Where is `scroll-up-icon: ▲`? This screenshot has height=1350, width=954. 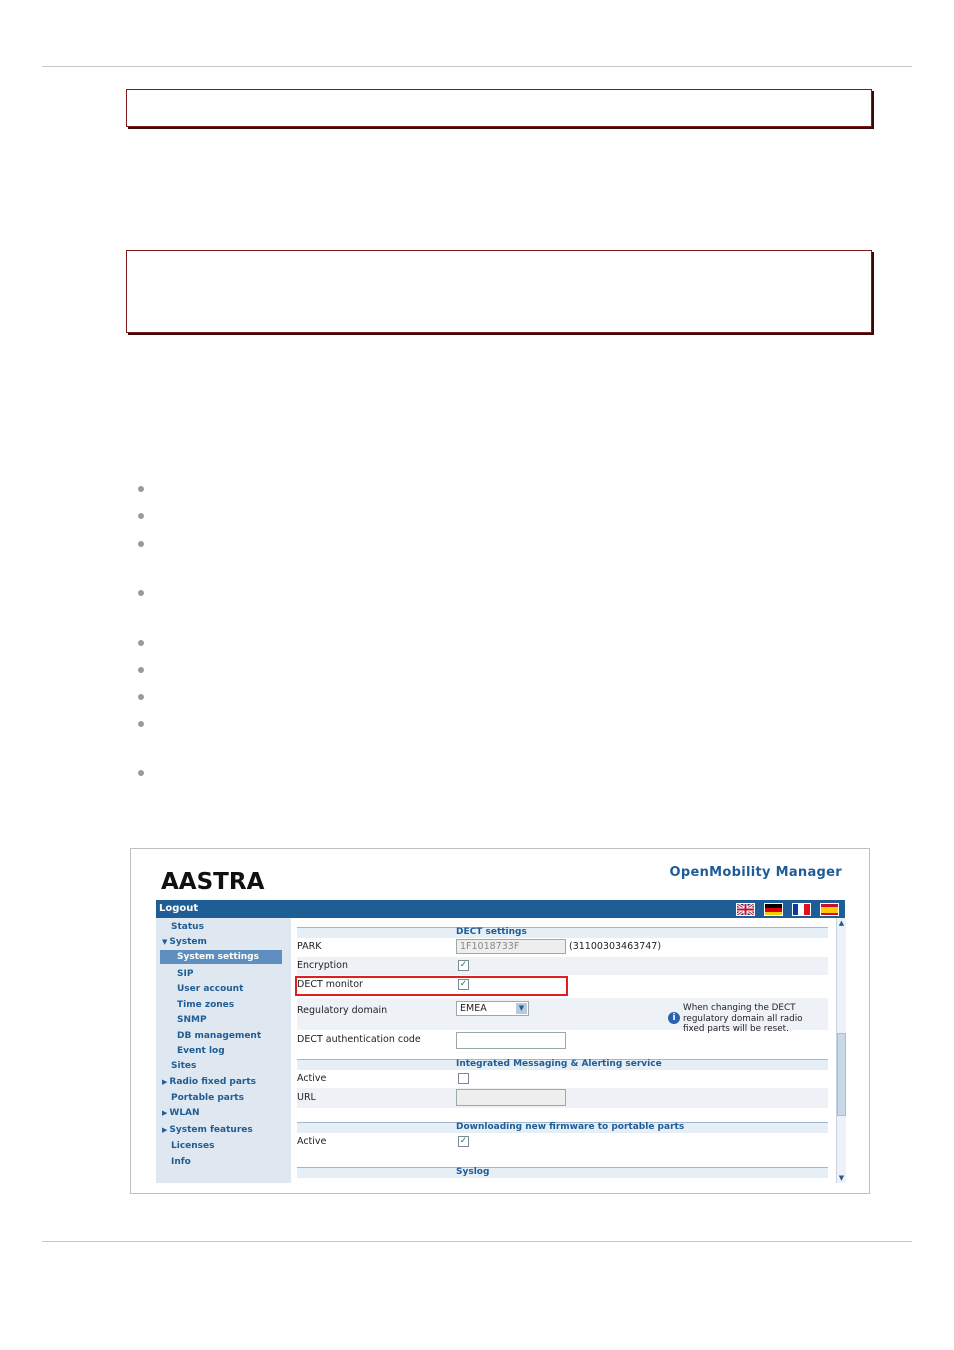 scroll-up-icon: ▲ is located at coordinates (841, 923).